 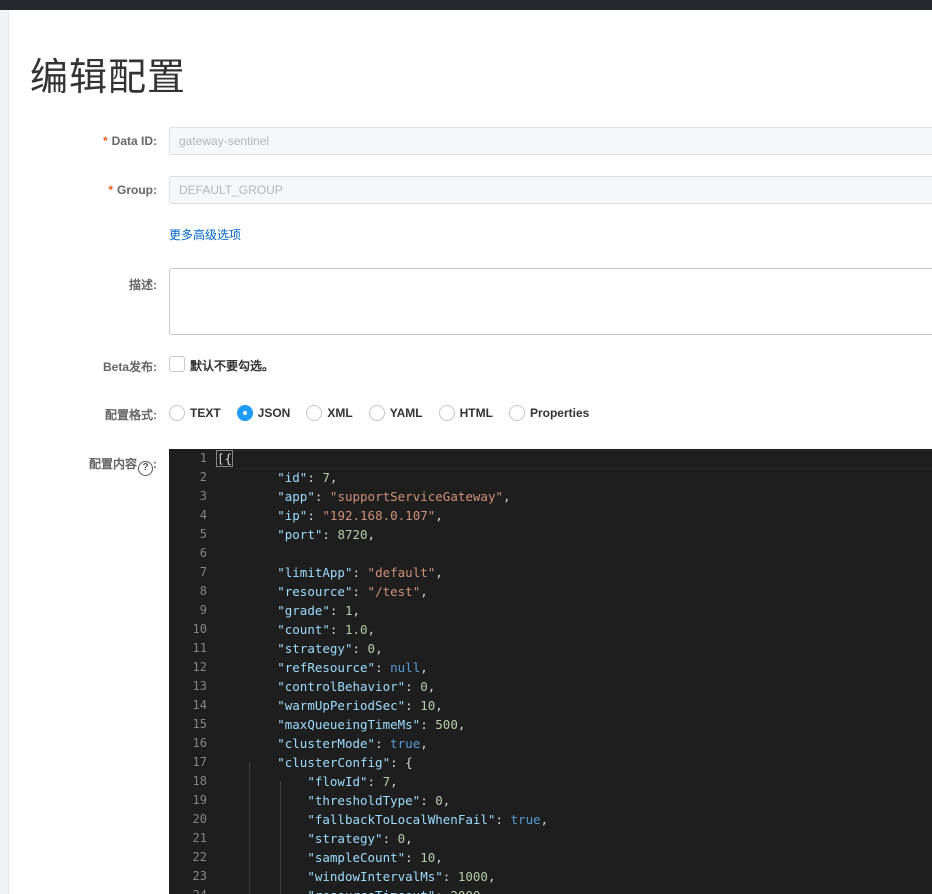 What do you see at coordinates (108, 77) in the screenshot?
I see `page-title: 编辑配置` at bounding box center [108, 77].